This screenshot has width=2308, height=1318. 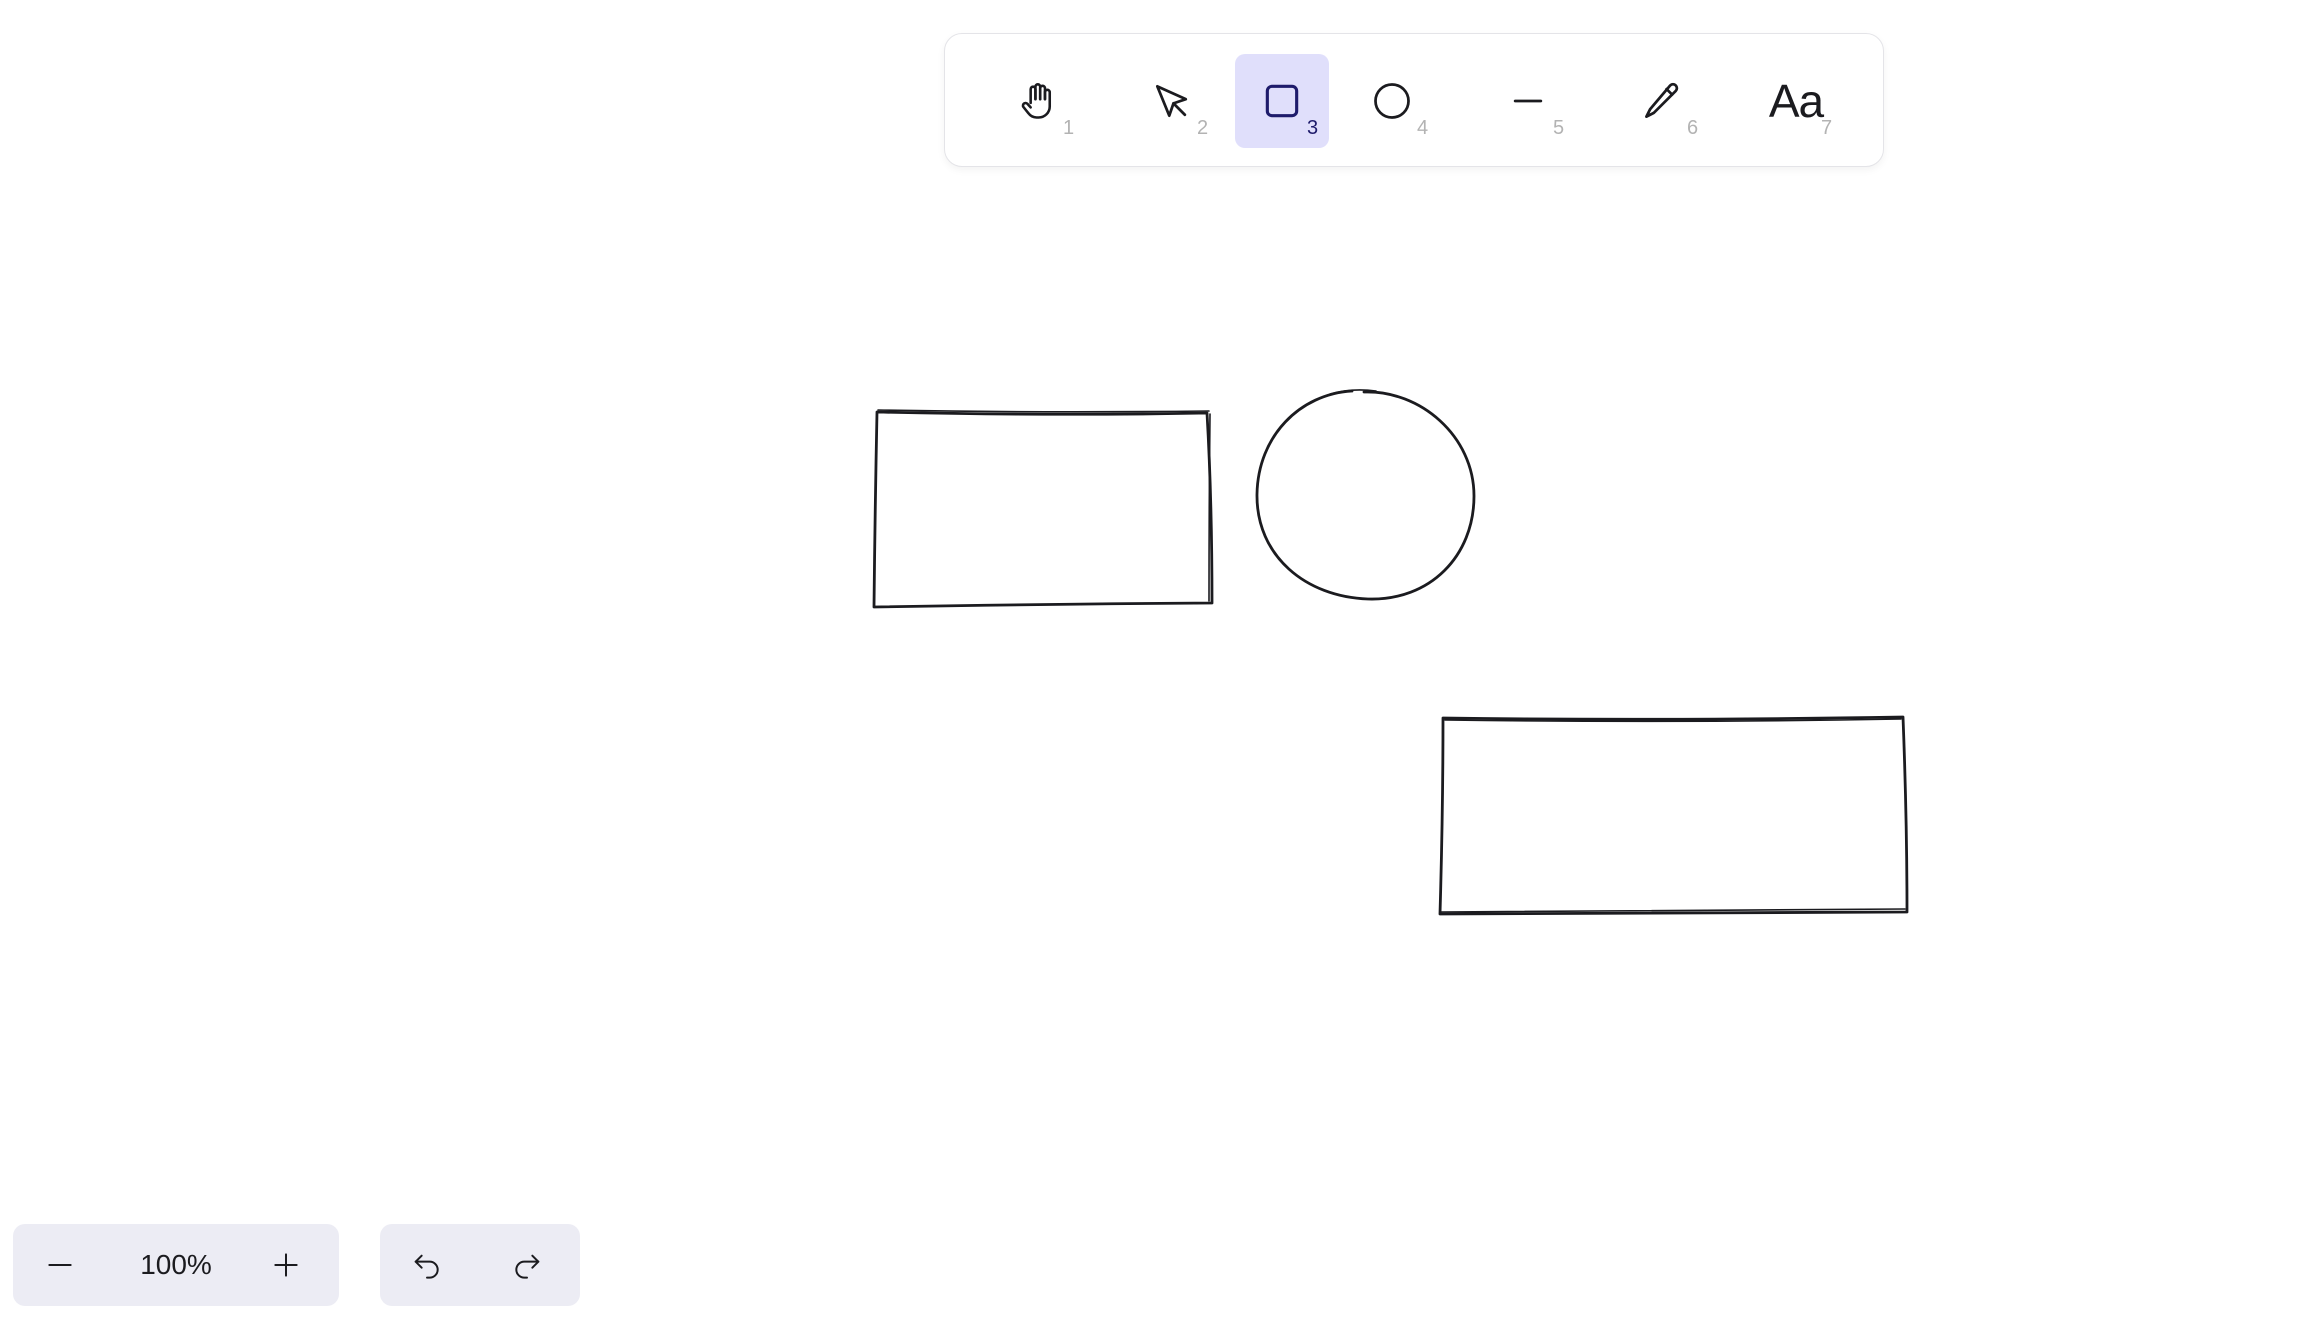 What do you see at coordinates (1559, 128) in the screenshot?
I see `line-tool-shortcut: 5` at bounding box center [1559, 128].